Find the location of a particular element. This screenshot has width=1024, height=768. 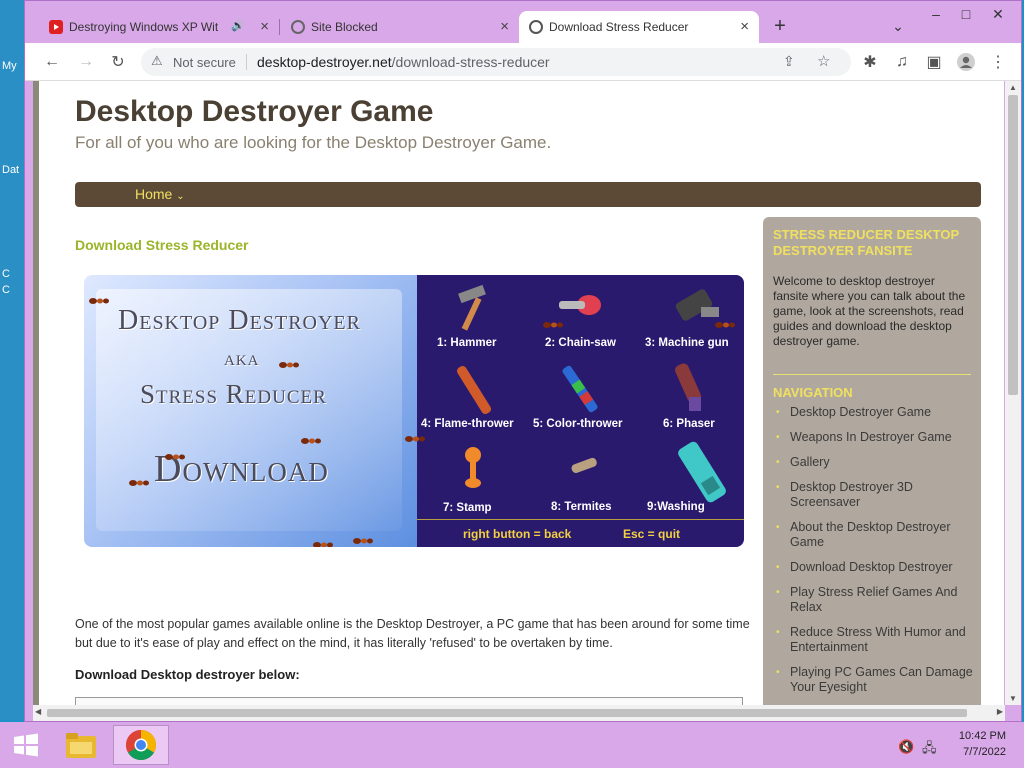

weapon-label: 3: Machine gun is located at coordinates (687, 343).